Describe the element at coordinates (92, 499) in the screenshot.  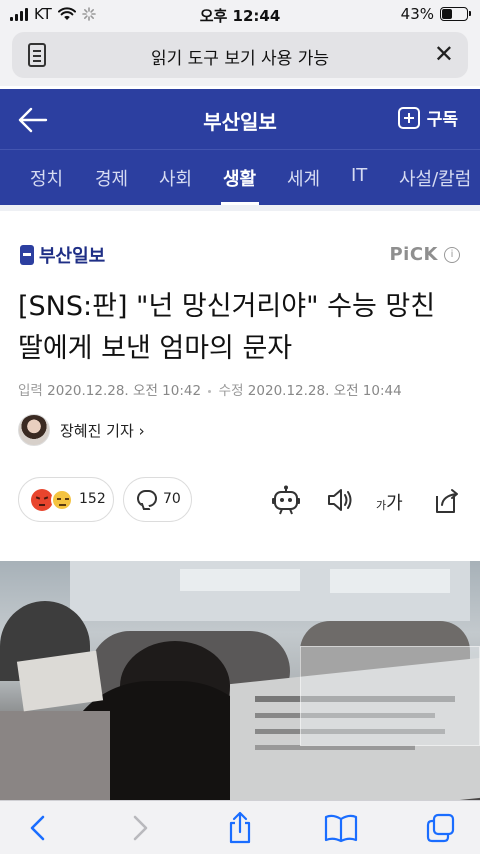
I see `reaction-count: 152` at that location.